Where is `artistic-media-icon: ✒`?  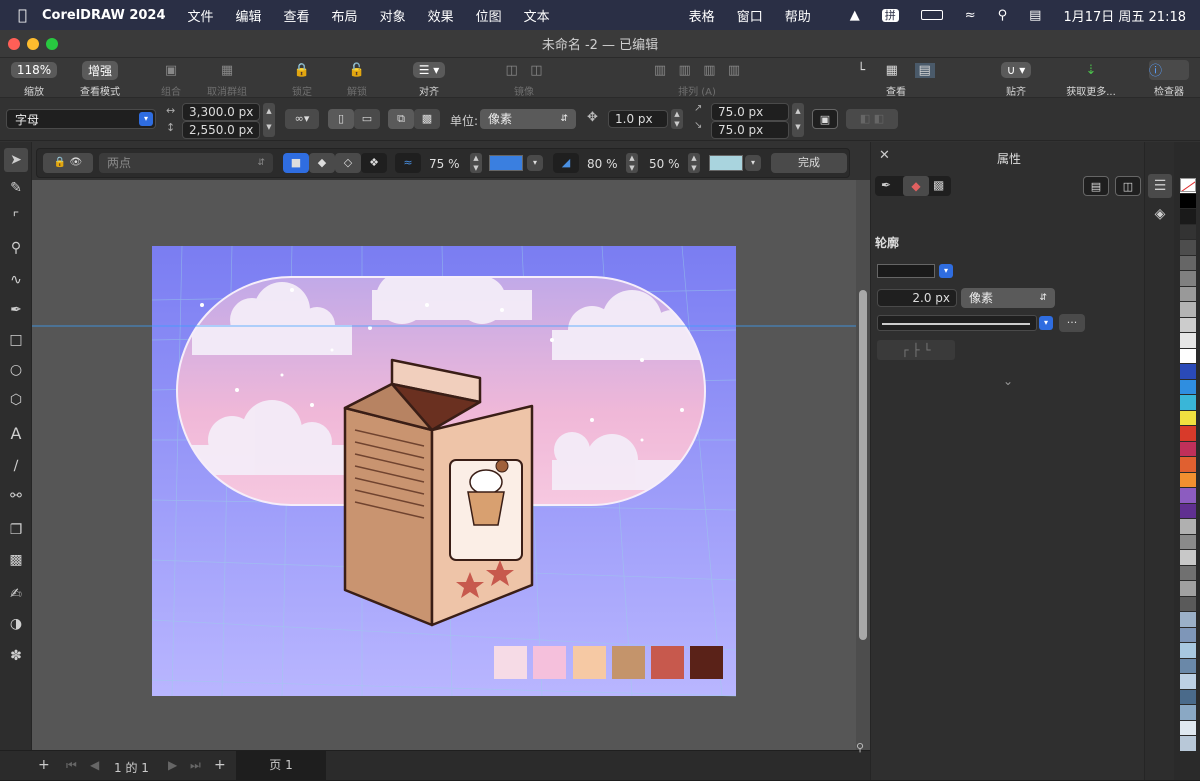 artistic-media-icon: ✒ is located at coordinates (16, 310).